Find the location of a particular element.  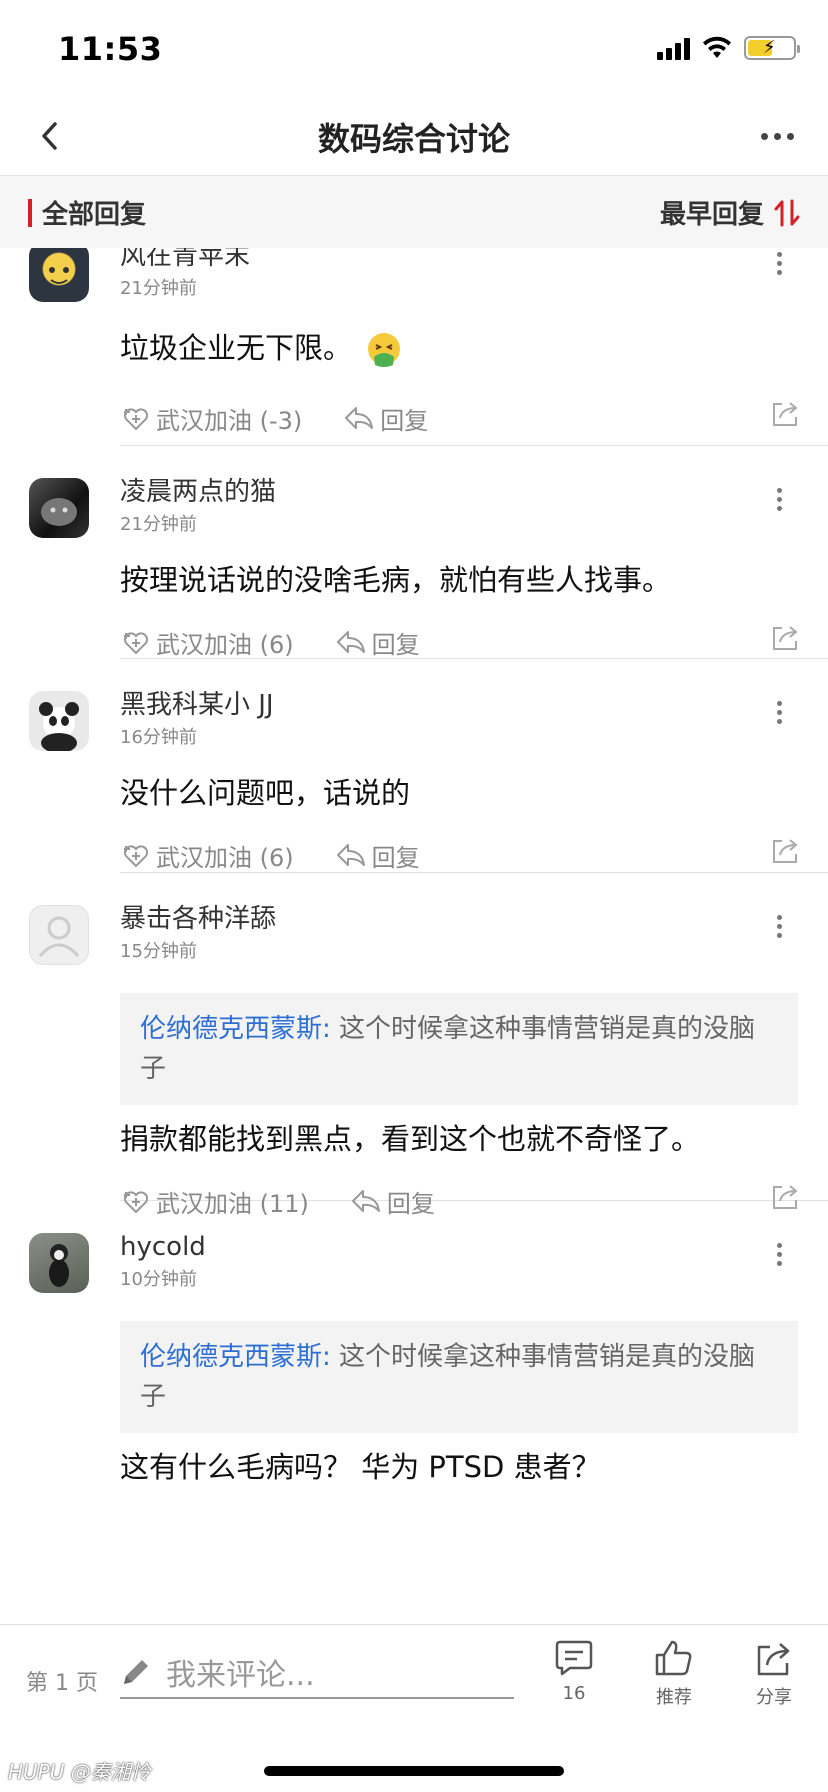

default-user-icon is located at coordinates (59, 937).